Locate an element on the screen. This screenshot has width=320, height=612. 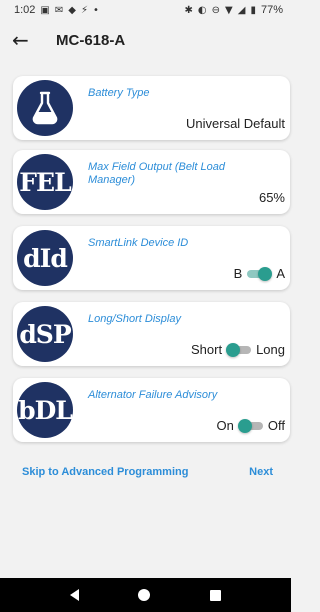
system-nav-bar is located at coordinates (145, 595).